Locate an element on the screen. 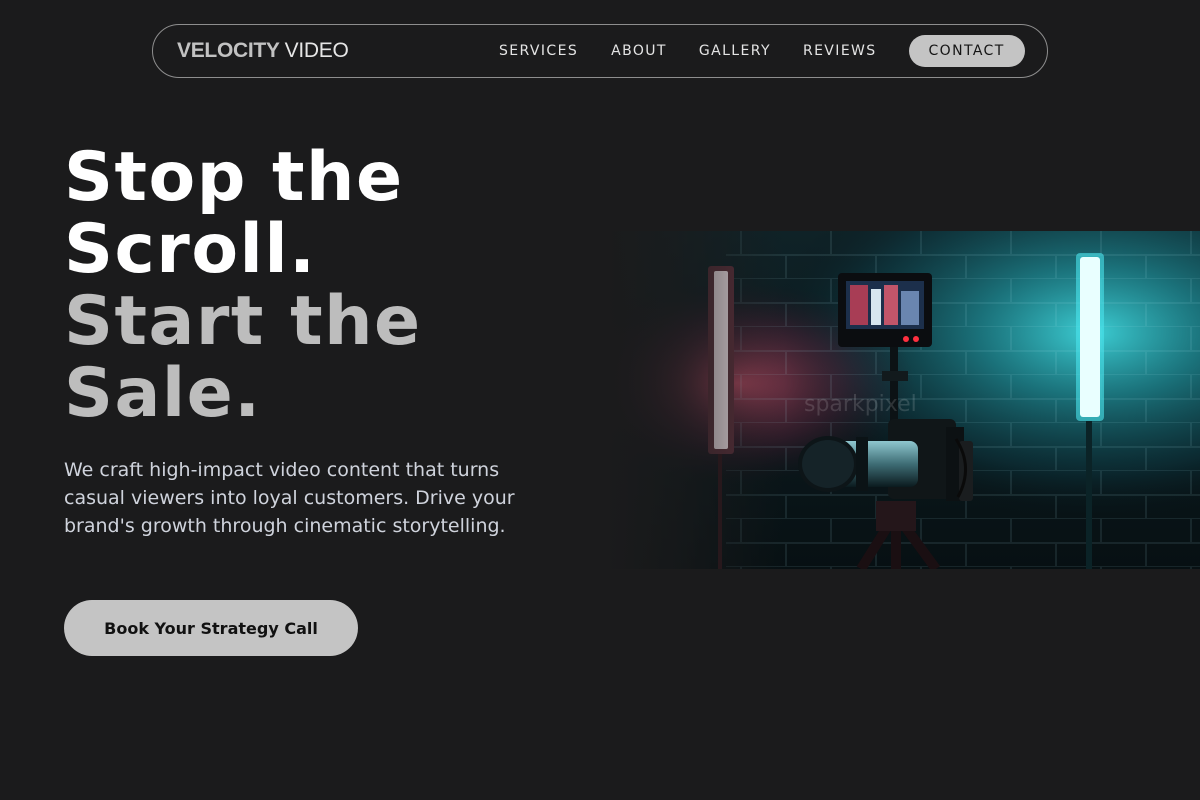 The image size is (1200, 800). contact-button: CONTACT is located at coordinates (966, 51).